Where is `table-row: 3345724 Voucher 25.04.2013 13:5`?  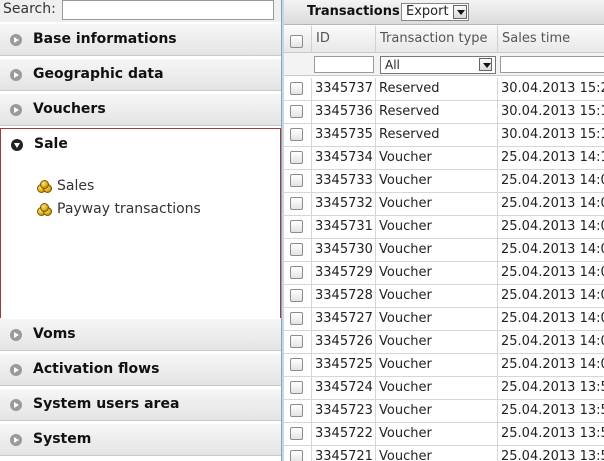 table-row: 3345724 Voucher 25.04.2013 13:5 is located at coordinates (444, 388).